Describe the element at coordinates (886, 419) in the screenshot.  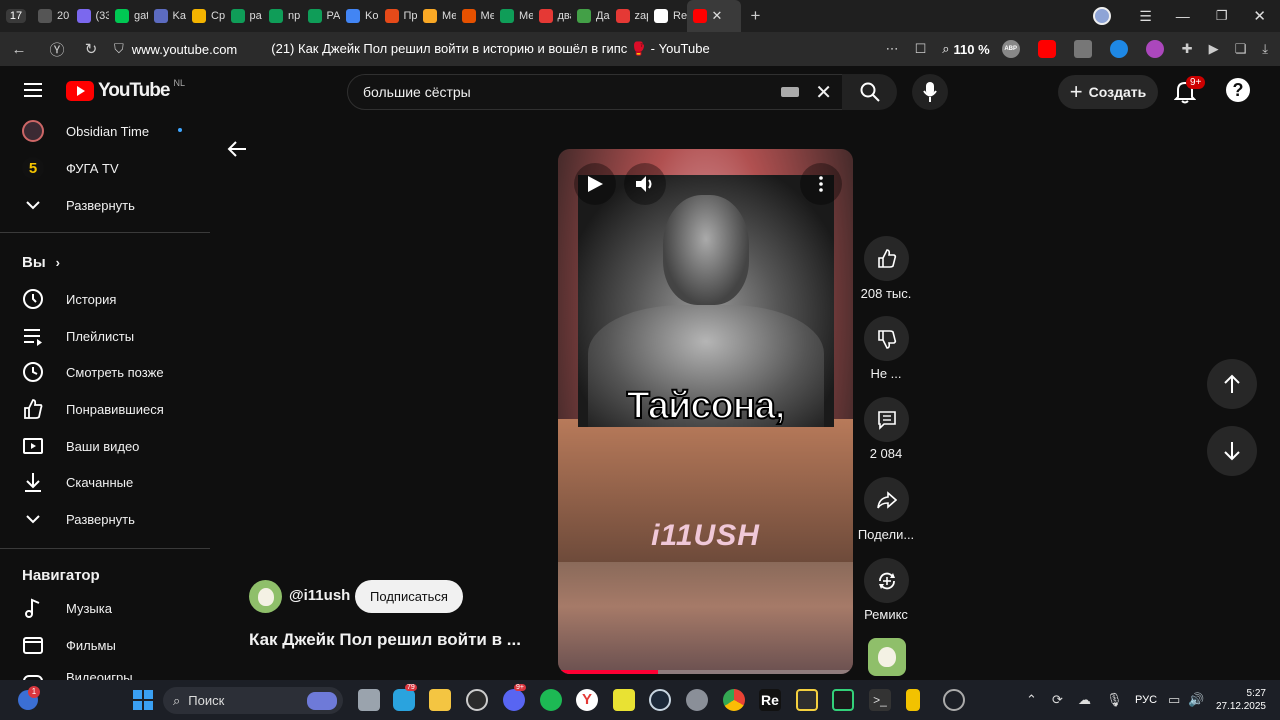
I see `comments-button` at that location.